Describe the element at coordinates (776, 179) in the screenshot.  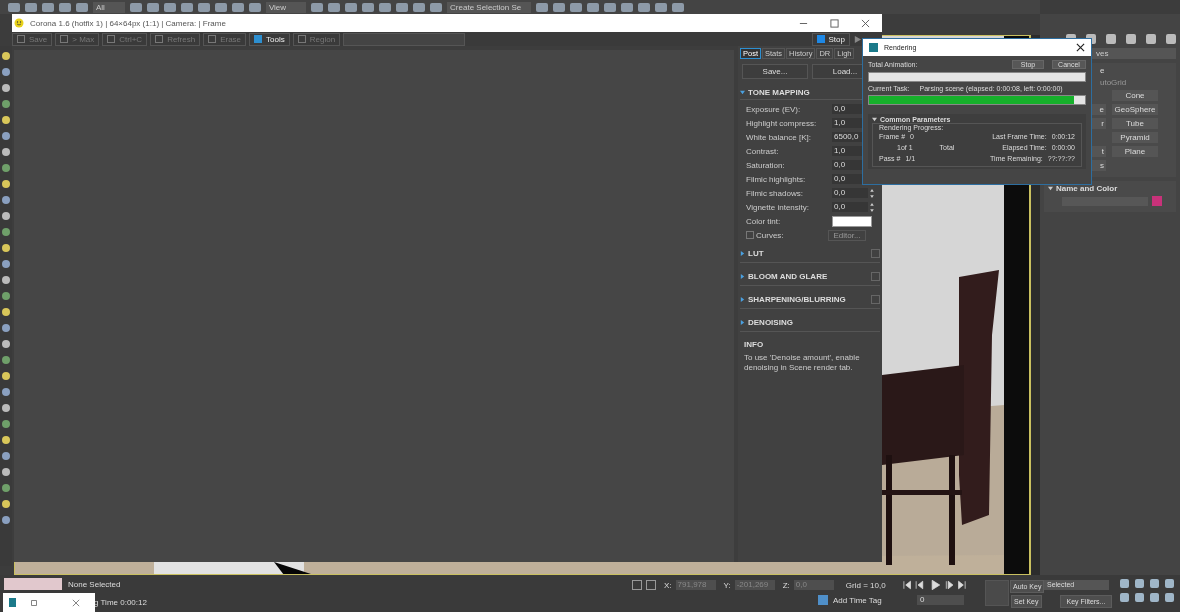
I see `field-label: Filmic highlights:` at that location.